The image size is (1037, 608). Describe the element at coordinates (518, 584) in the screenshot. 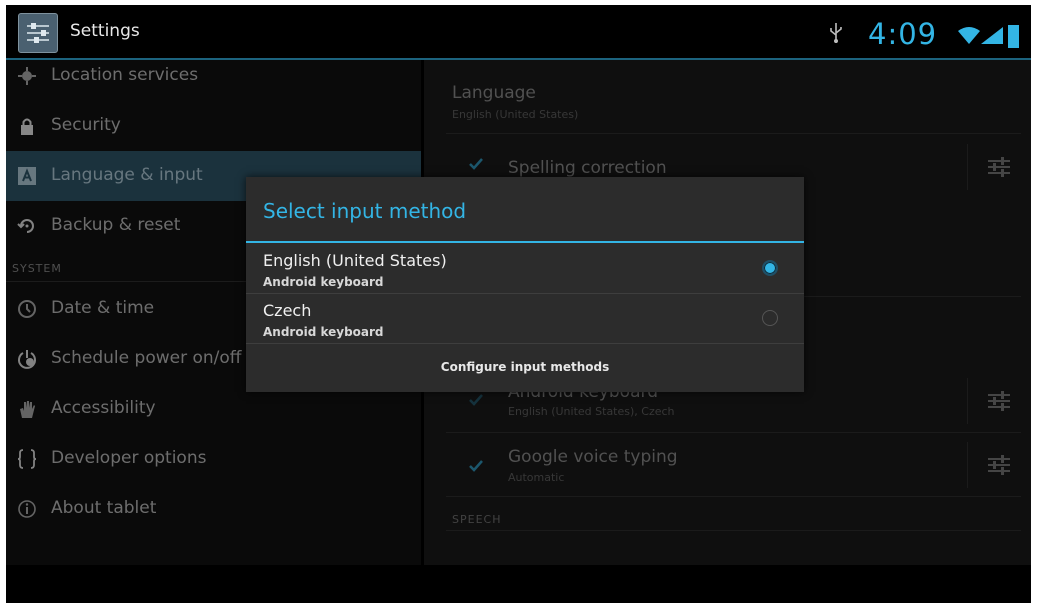

I see `navigation-bar` at that location.